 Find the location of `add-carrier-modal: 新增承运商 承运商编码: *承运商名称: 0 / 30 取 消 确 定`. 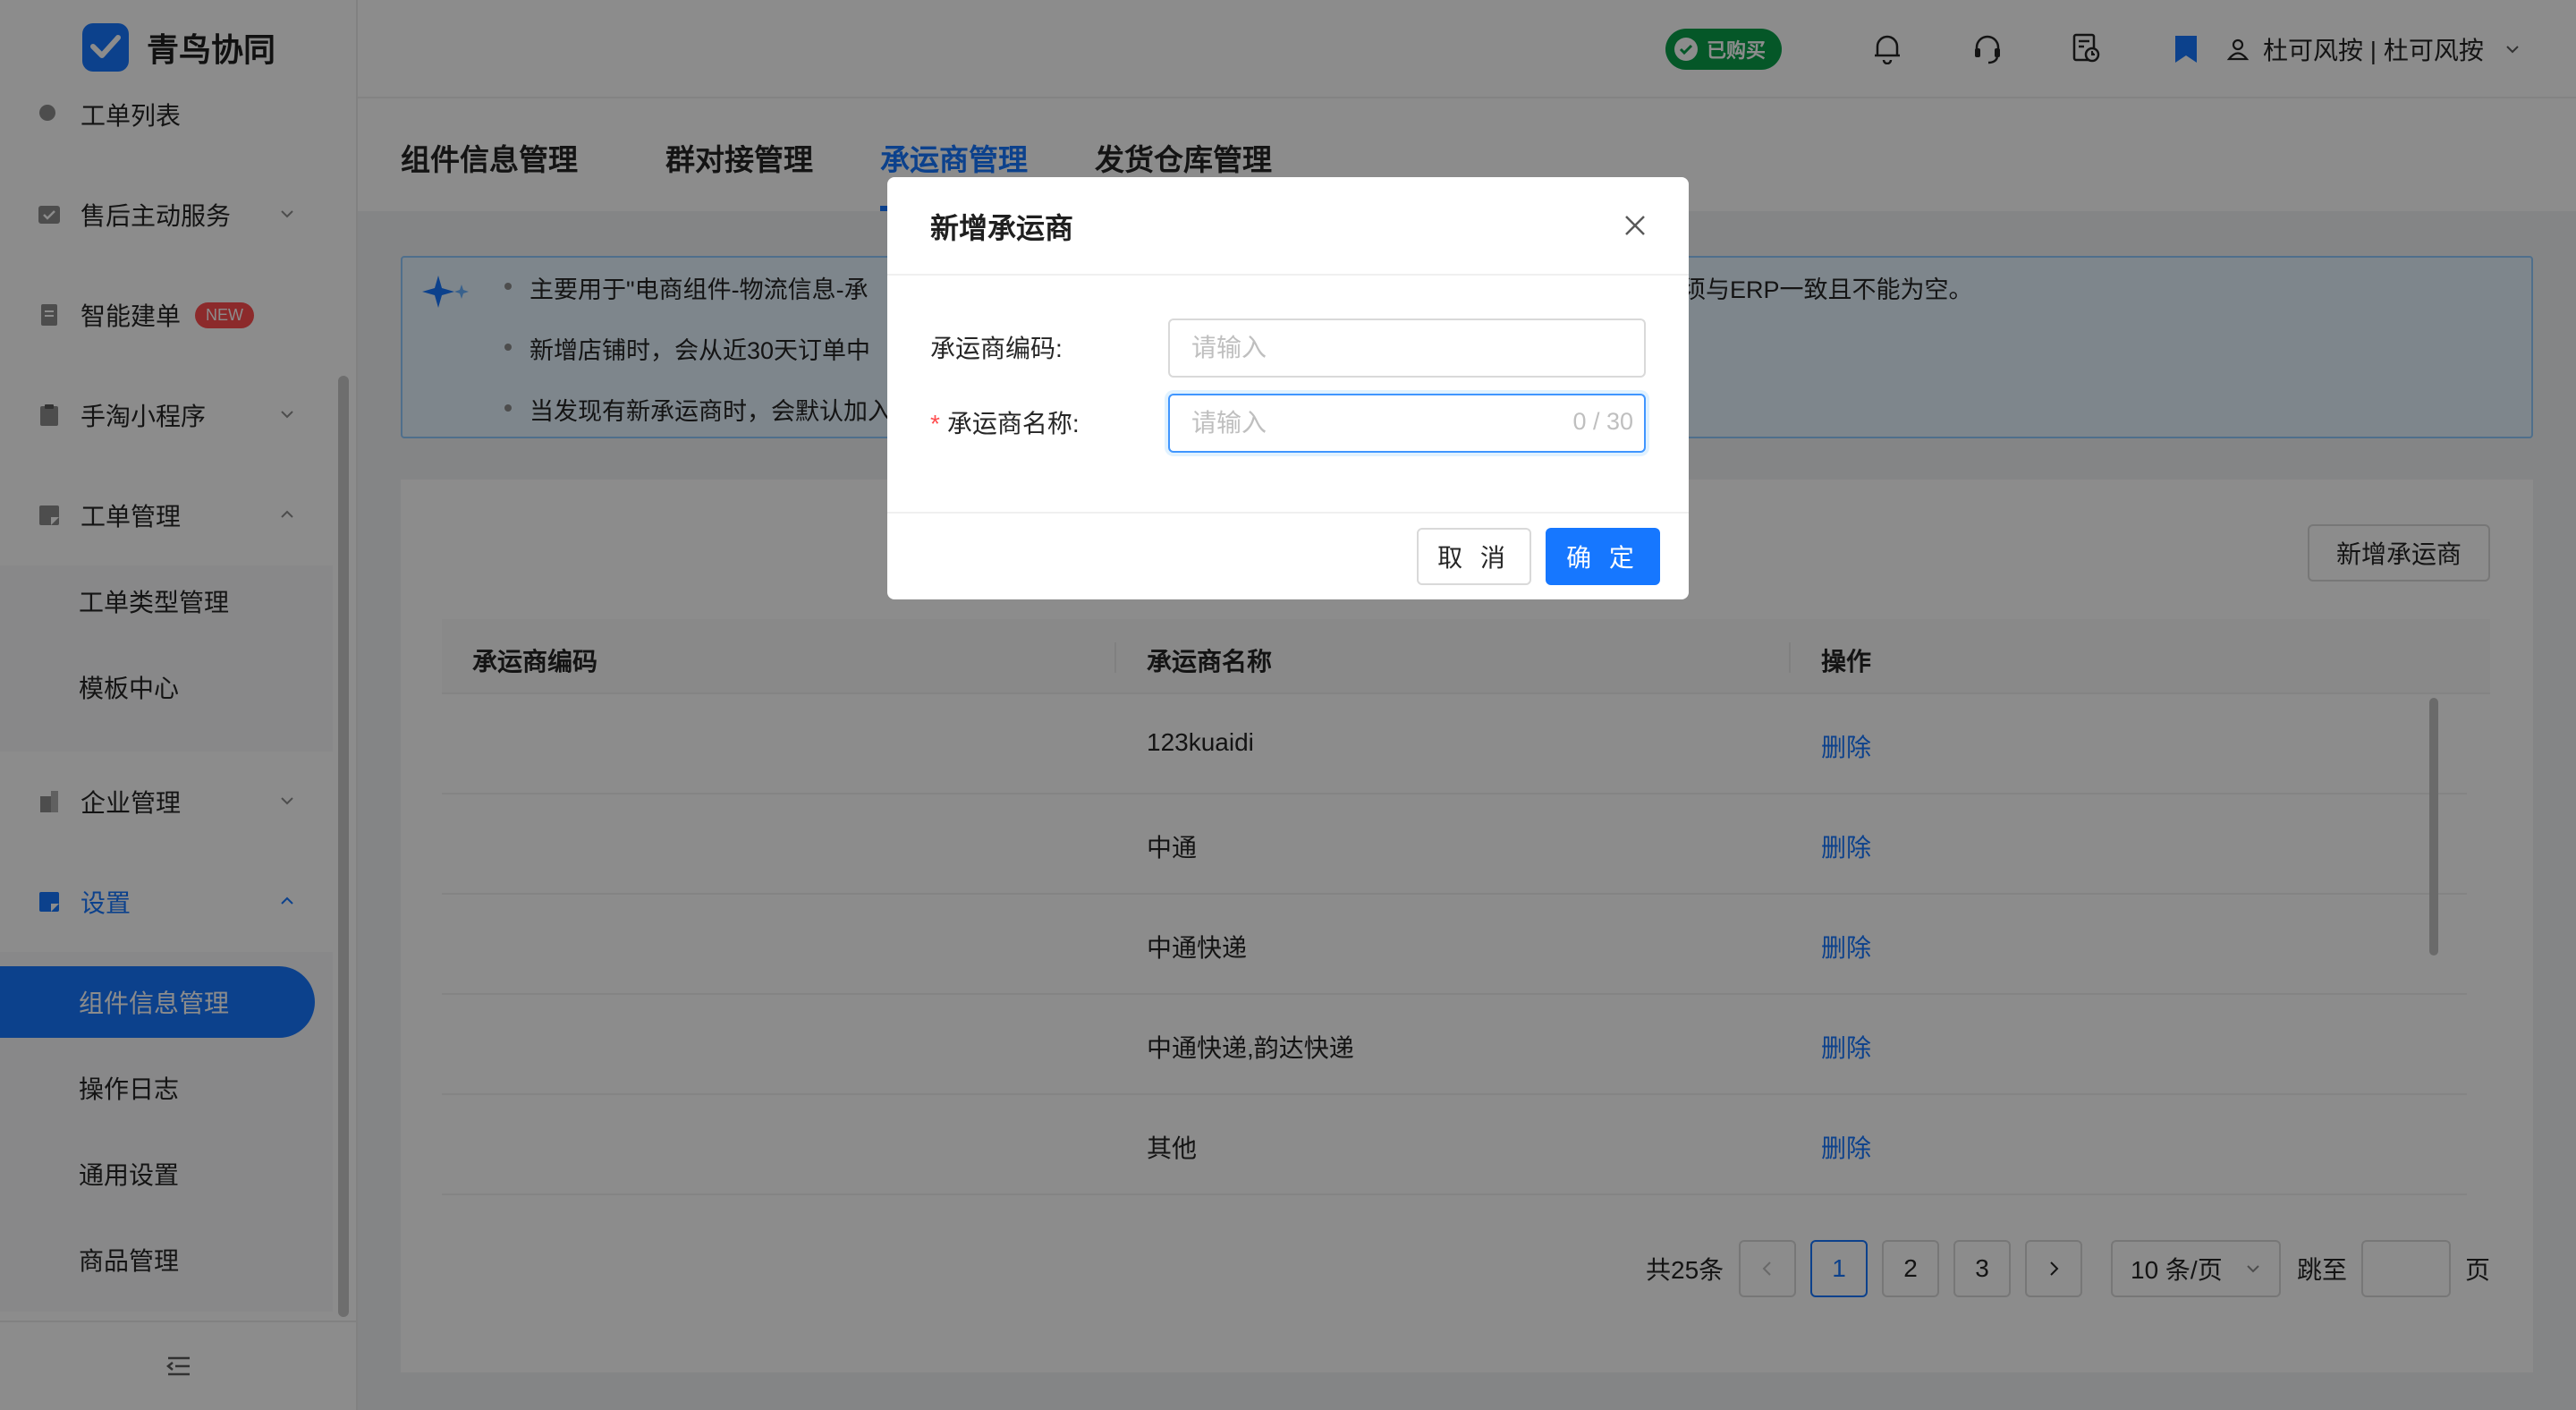

add-carrier-modal: 新增承运商 承运商编码: *承运商名称: 0 / 30 取 消 确 定 is located at coordinates (1288, 388).